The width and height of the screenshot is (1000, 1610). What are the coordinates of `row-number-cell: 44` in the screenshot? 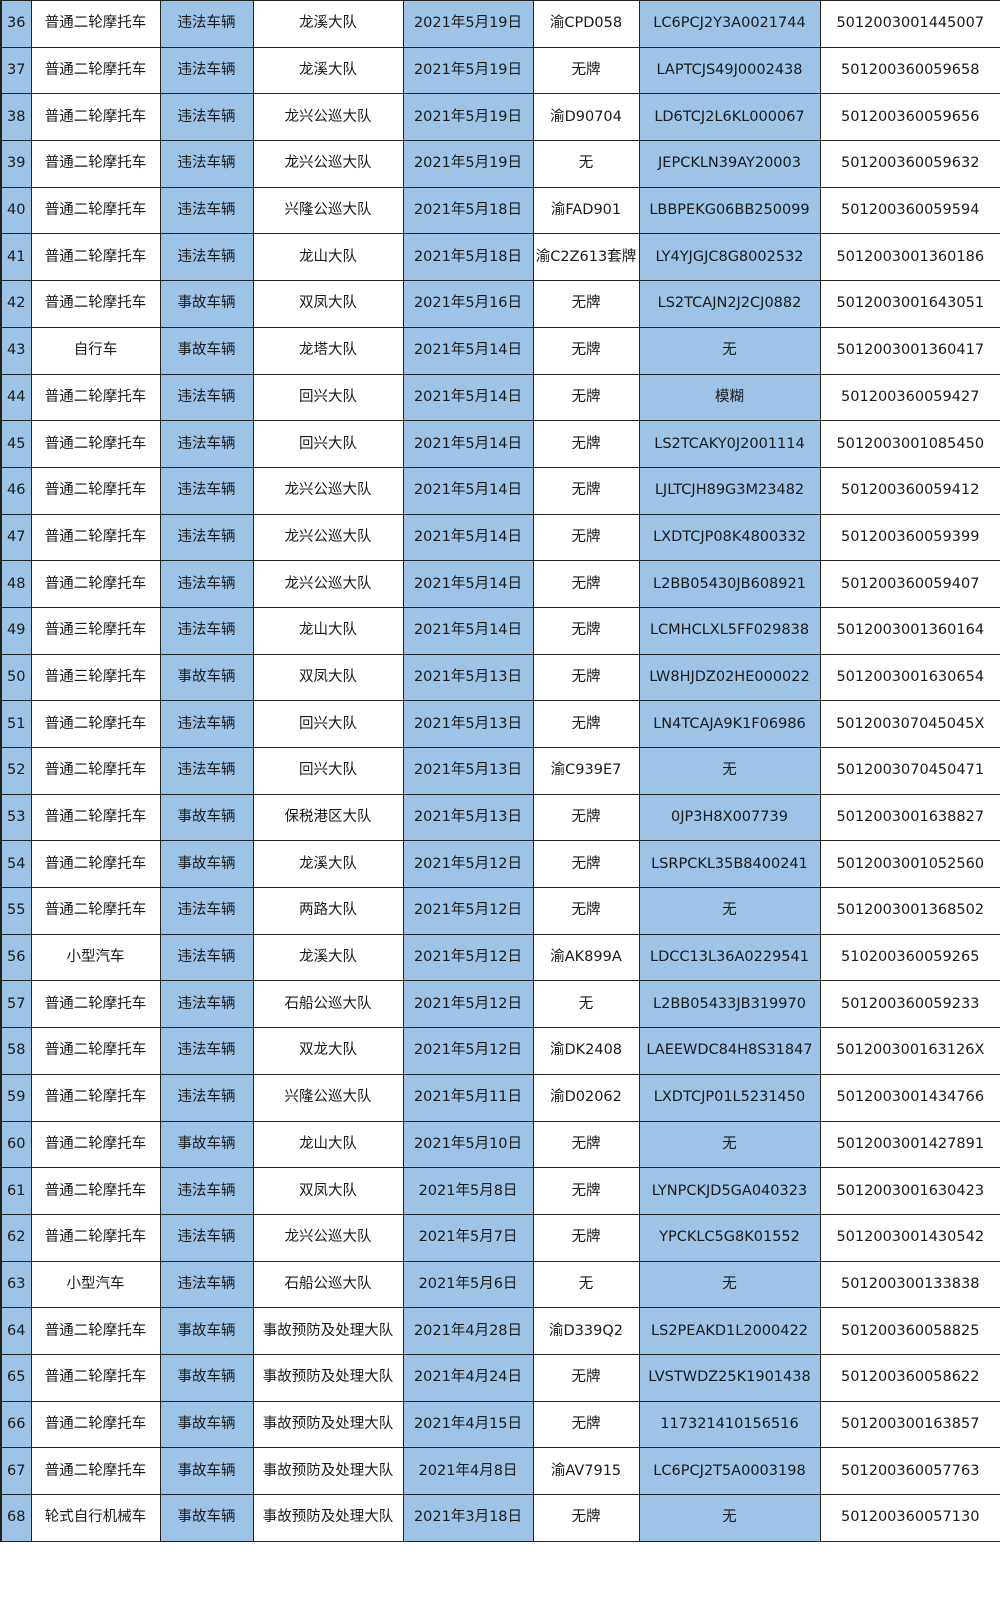 It's located at (16, 397).